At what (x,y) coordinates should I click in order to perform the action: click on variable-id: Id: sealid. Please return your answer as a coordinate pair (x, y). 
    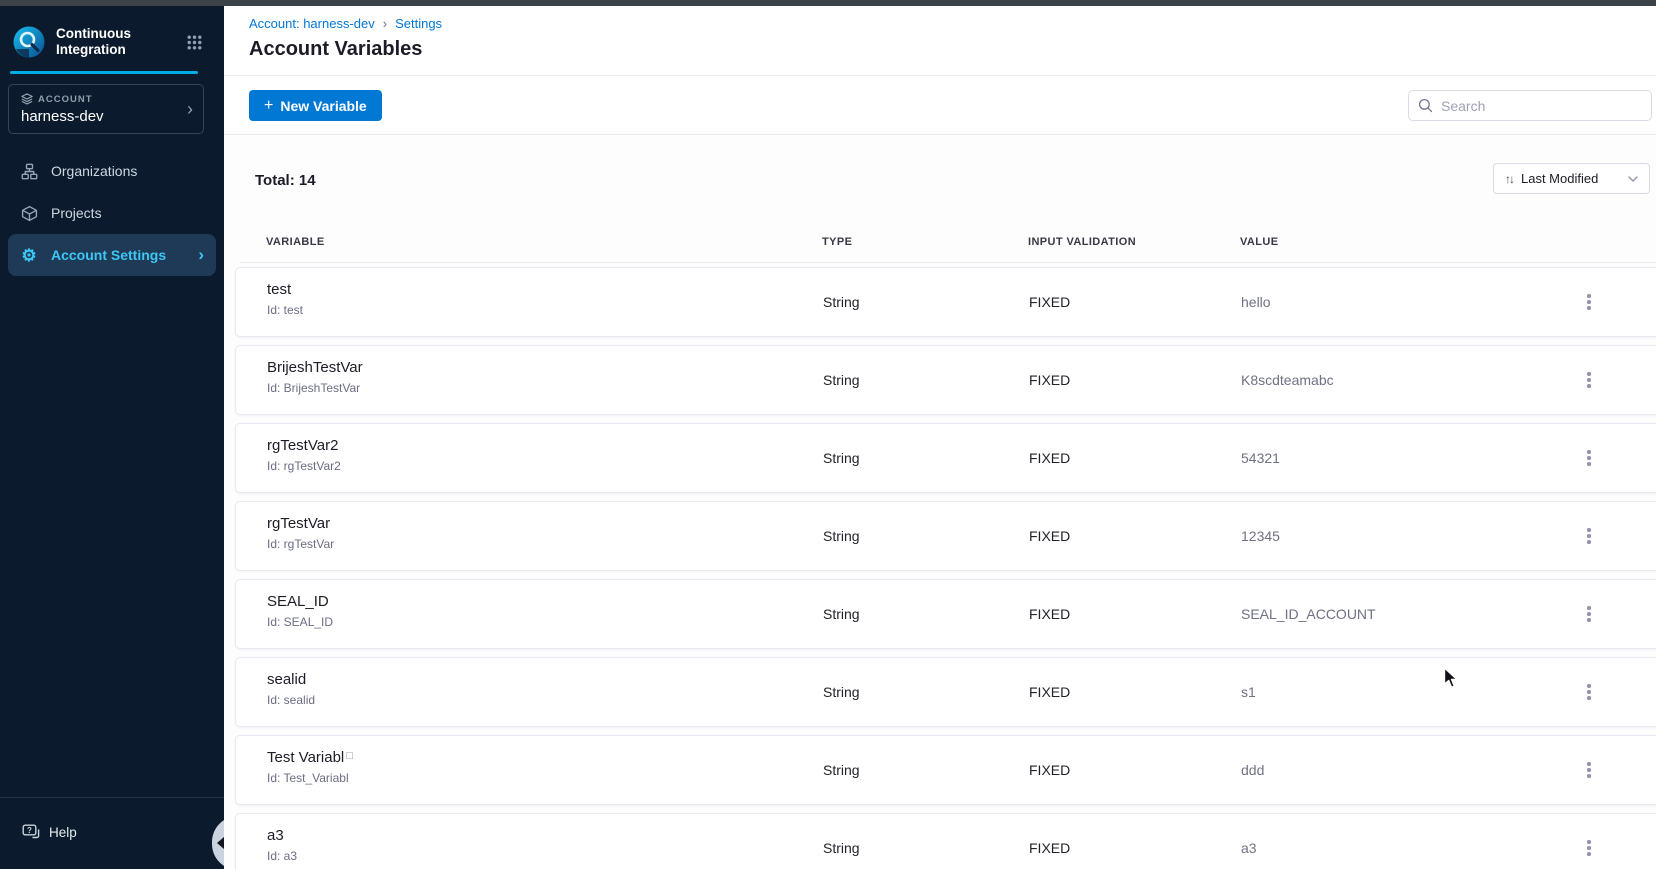
    Looking at the image, I should click on (291, 700).